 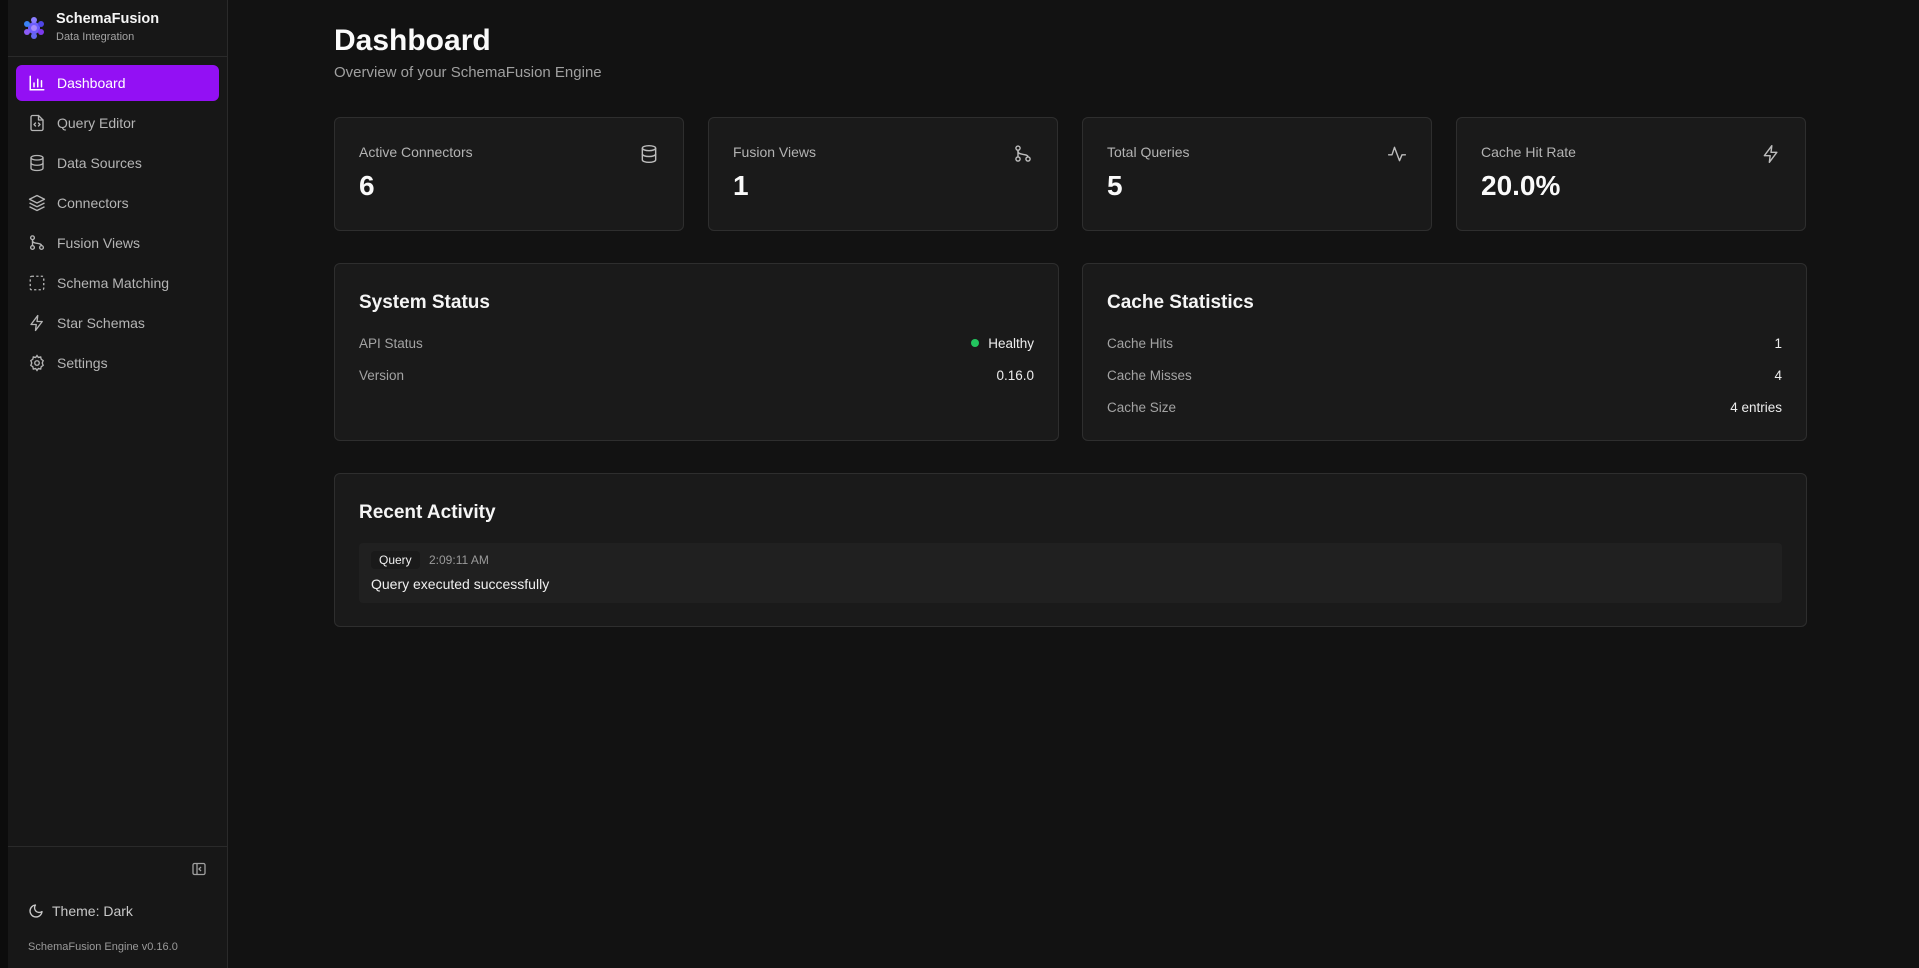 What do you see at coordinates (96, 123) in the screenshot?
I see `sidebar-item-label: Query Editor` at bounding box center [96, 123].